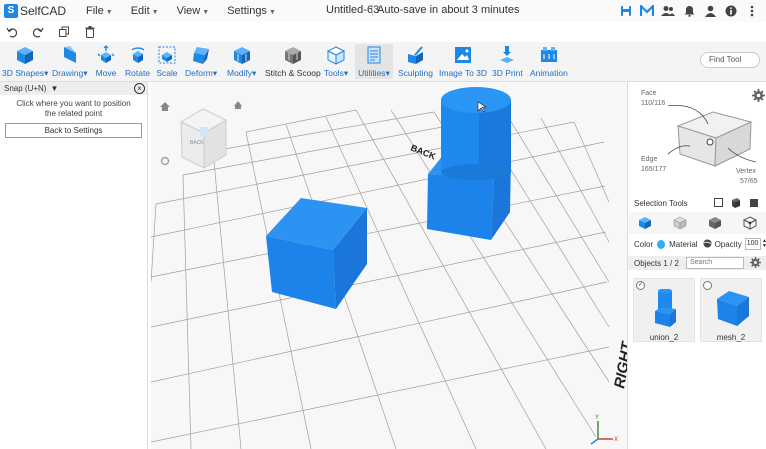 The width and height of the screenshot is (766, 449). I want to click on objects-header: Objects 1 / 2 Search, so click(697, 263).